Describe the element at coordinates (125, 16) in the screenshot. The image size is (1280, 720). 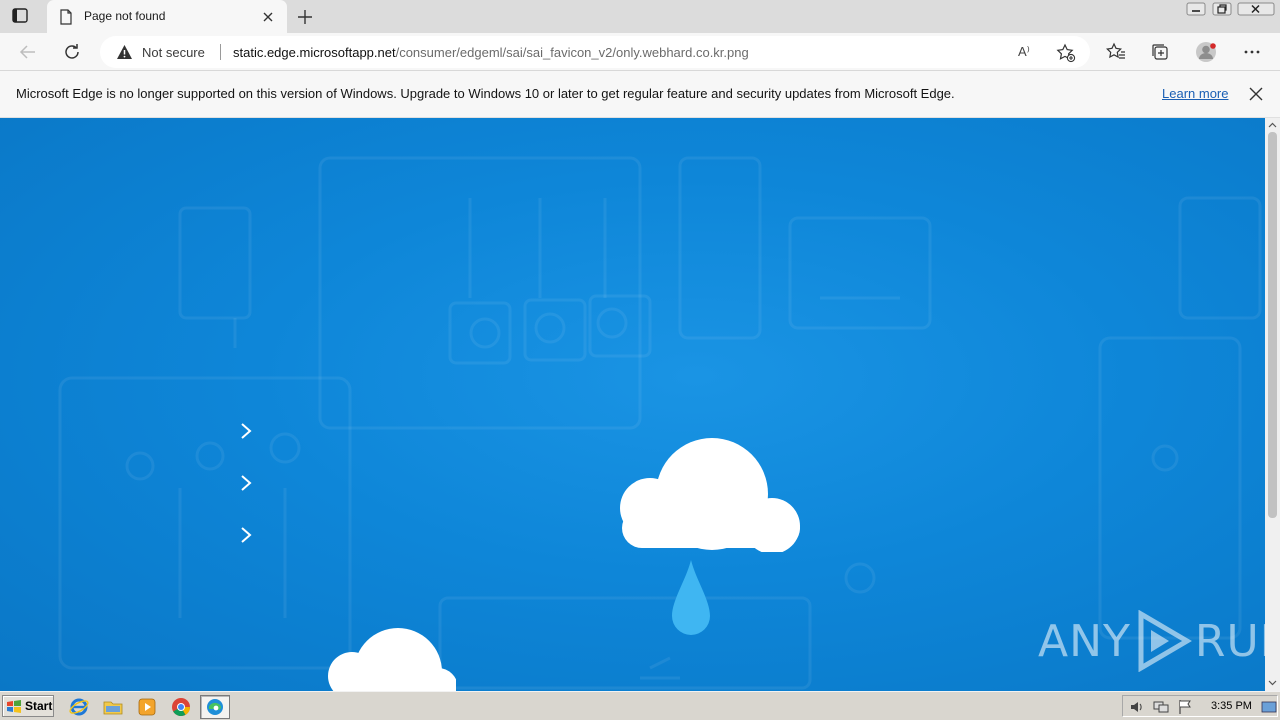
I see `tab-title: Page not found` at that location.